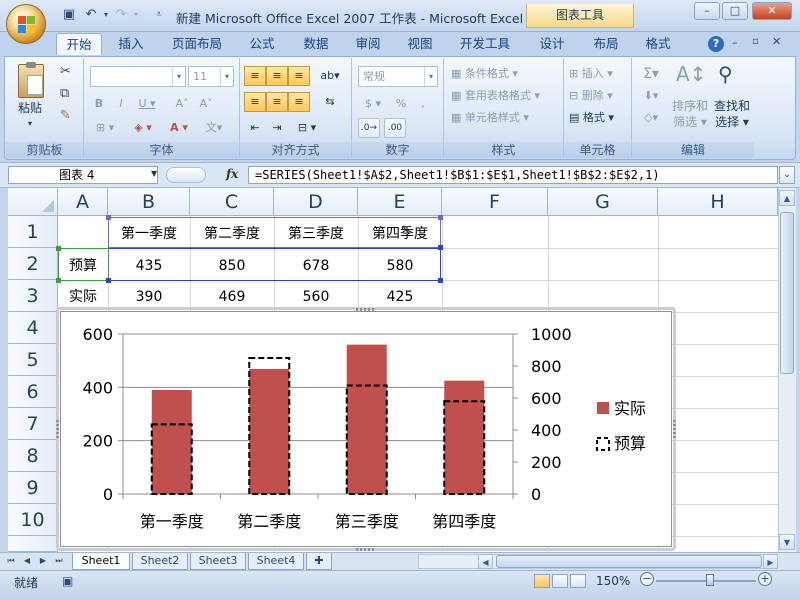 This screenshot has width=800, height=600. Describe the element at coordinates (33, 520) in the screenshot. I see `row-header-10: 10` at that location.